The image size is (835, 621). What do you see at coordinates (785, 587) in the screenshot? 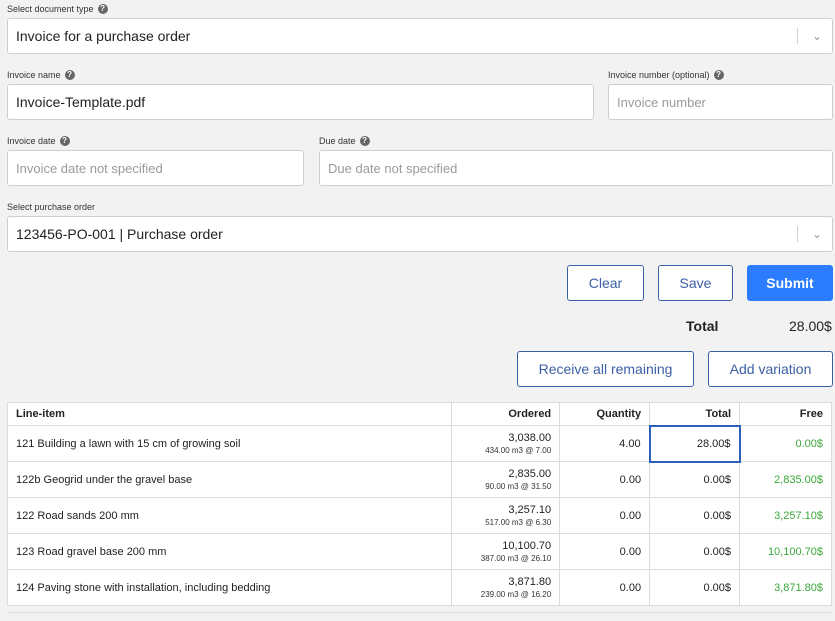
I see `free-cell: 3,871.80$` at bounding box center [785, 587].